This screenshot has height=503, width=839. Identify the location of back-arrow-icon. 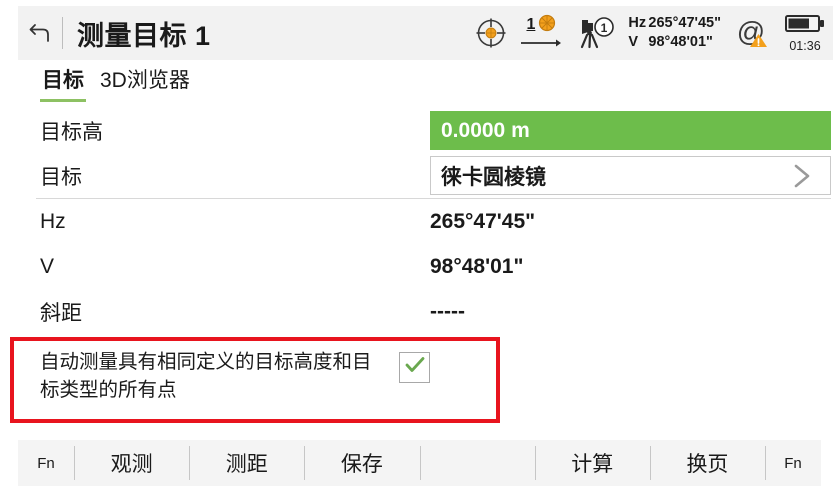
(40, 33).